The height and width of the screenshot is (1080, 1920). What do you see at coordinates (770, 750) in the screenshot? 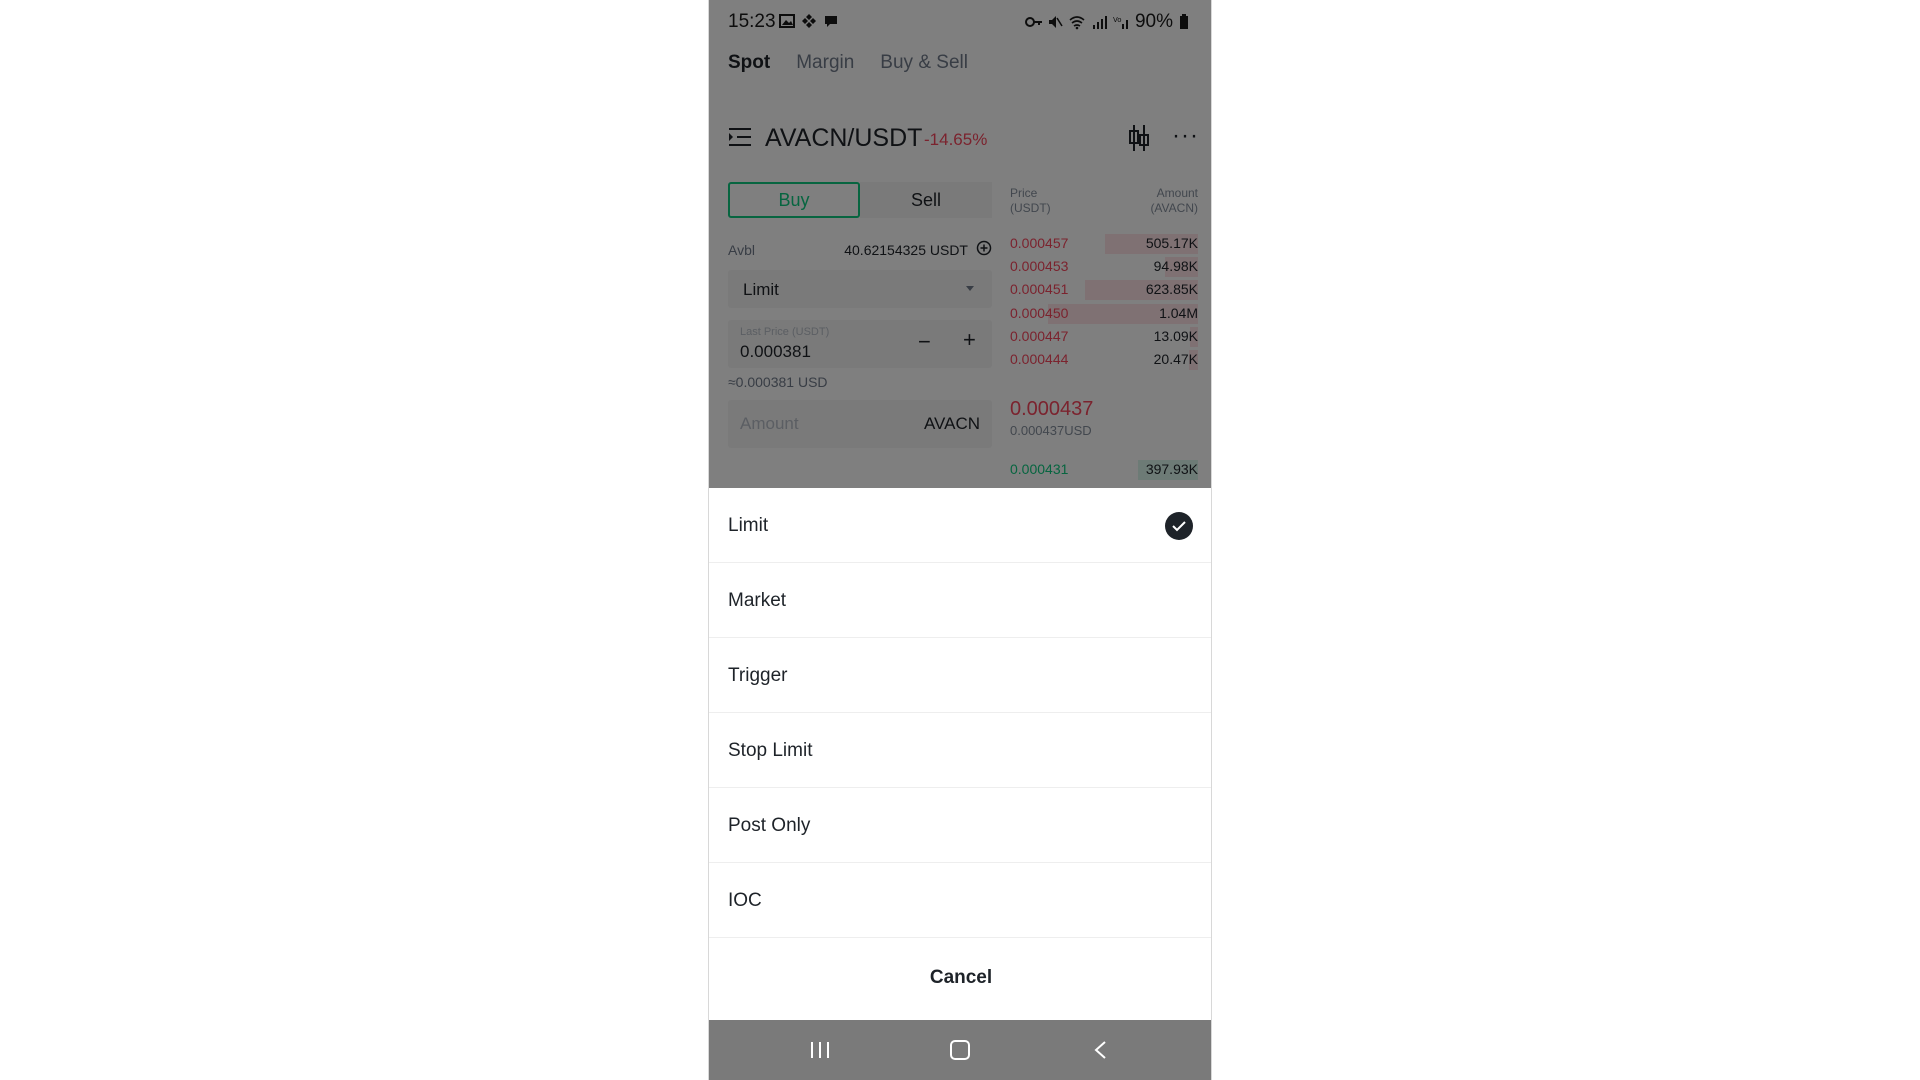
I see `option-label: Stop Limit` at bounding box center [770, 750].